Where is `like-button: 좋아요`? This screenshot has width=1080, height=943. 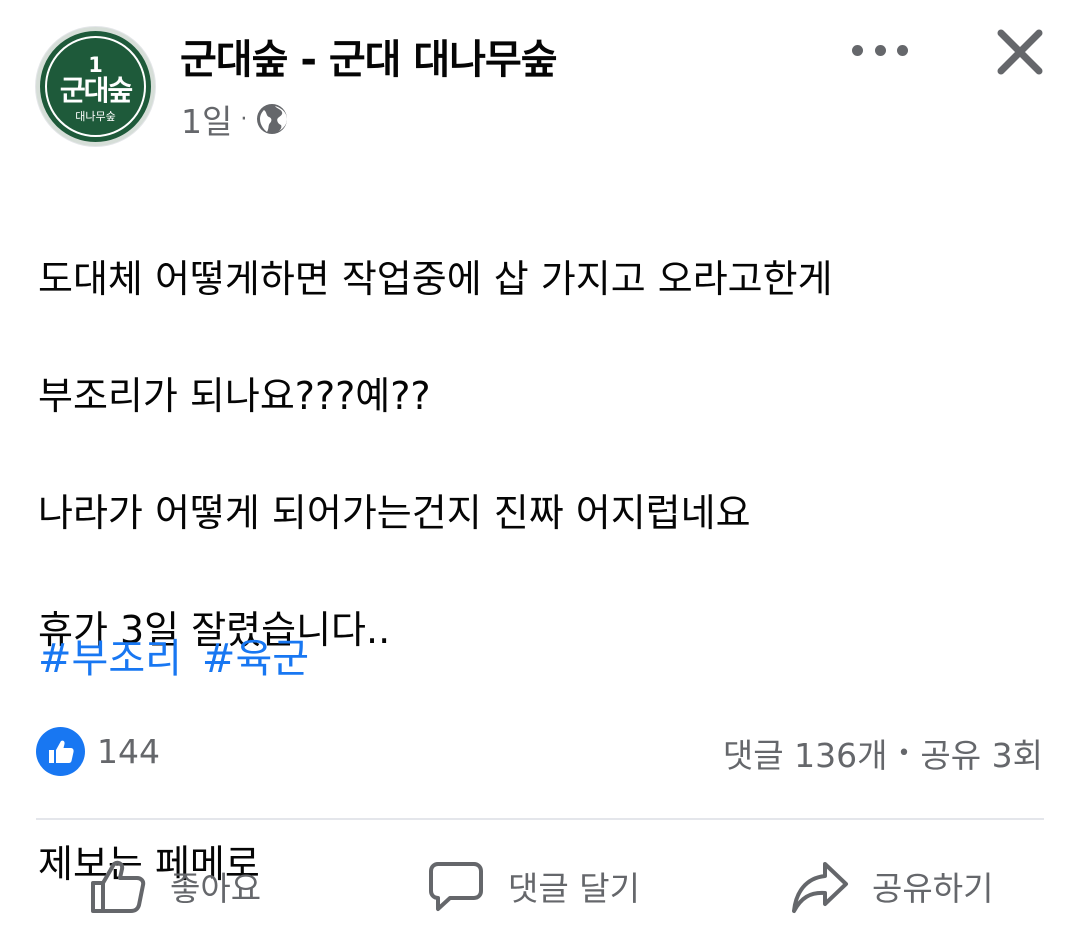
like-button: 좋아요 is located at coordinates (174, 886).